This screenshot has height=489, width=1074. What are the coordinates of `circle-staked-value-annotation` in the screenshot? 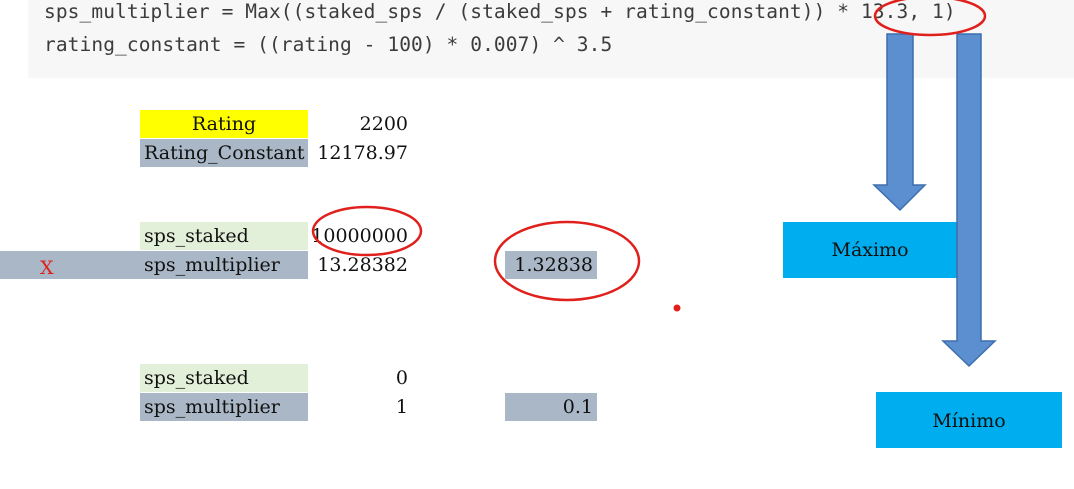 It's located at (367, 231).